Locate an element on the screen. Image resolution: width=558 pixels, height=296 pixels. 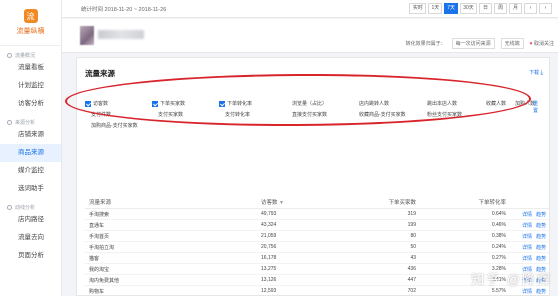
reset-button: 重置 is located at coordinates (536, 107).